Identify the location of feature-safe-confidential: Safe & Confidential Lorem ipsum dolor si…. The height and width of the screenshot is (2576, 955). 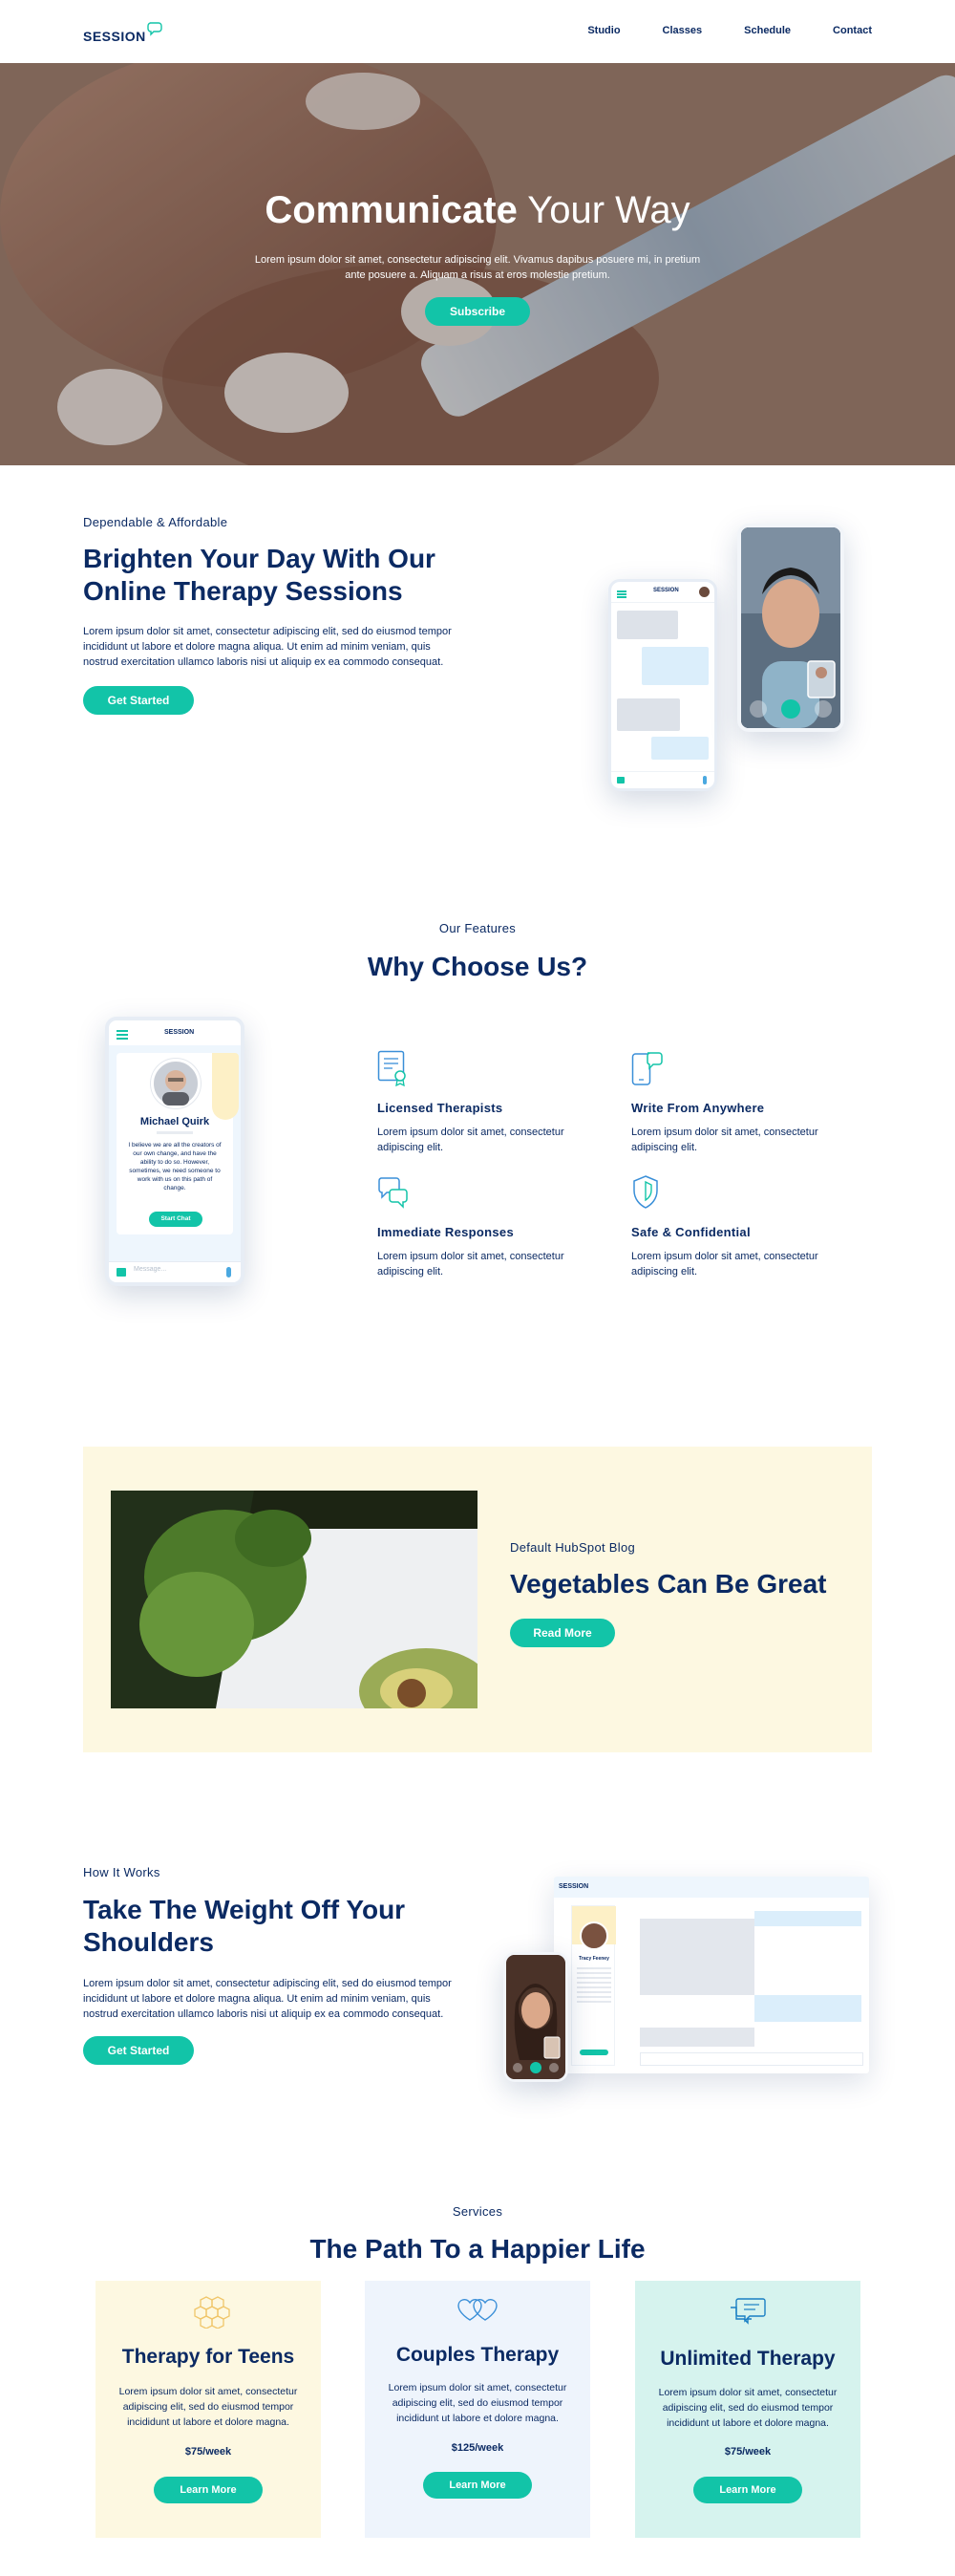
(745, 1226).